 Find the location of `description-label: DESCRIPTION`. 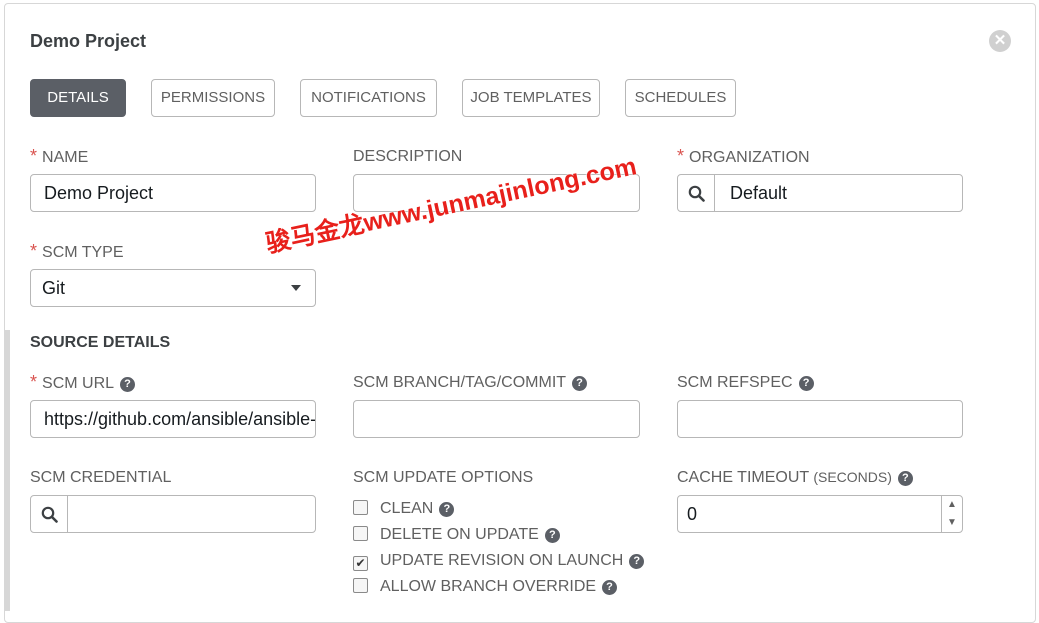

description-label: DESCRIPTION is located at coordinates (408, 156).